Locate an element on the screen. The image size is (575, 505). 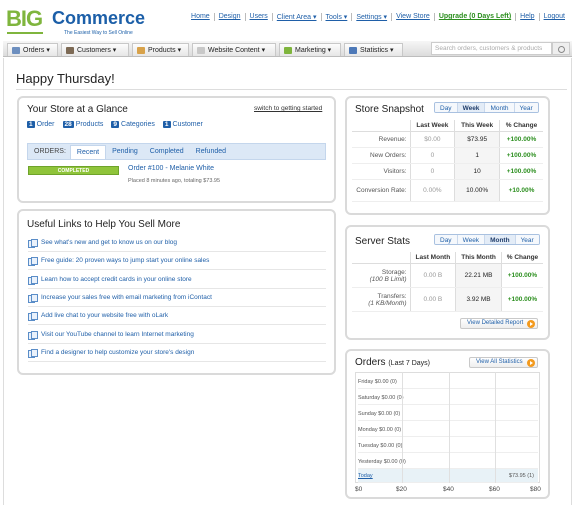
view-detailed-report-button: View Detailed Report is located at coordinates (499, 323).